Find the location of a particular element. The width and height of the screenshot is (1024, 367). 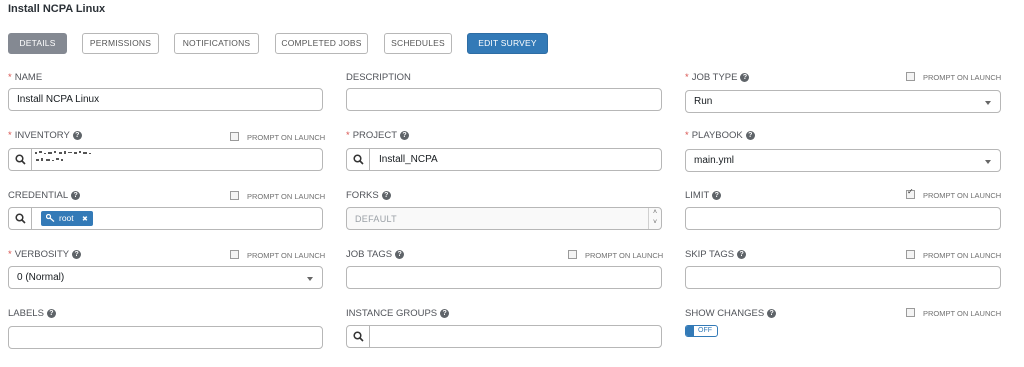

credential-label: CREDENTIAL? is located at coordinates (44, 195).